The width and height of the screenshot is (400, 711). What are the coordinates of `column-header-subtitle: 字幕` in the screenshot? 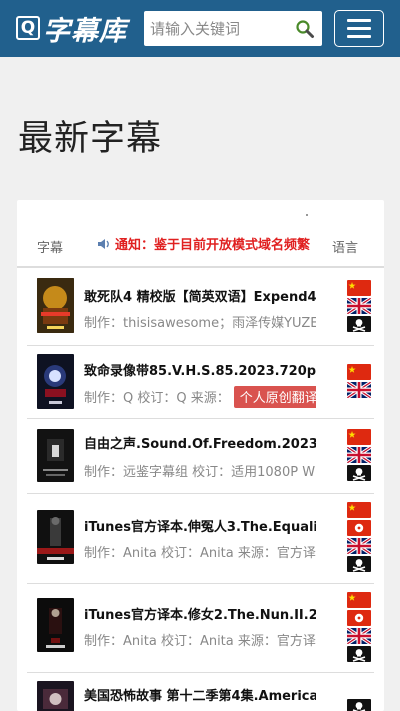 It's located at (50, 248).